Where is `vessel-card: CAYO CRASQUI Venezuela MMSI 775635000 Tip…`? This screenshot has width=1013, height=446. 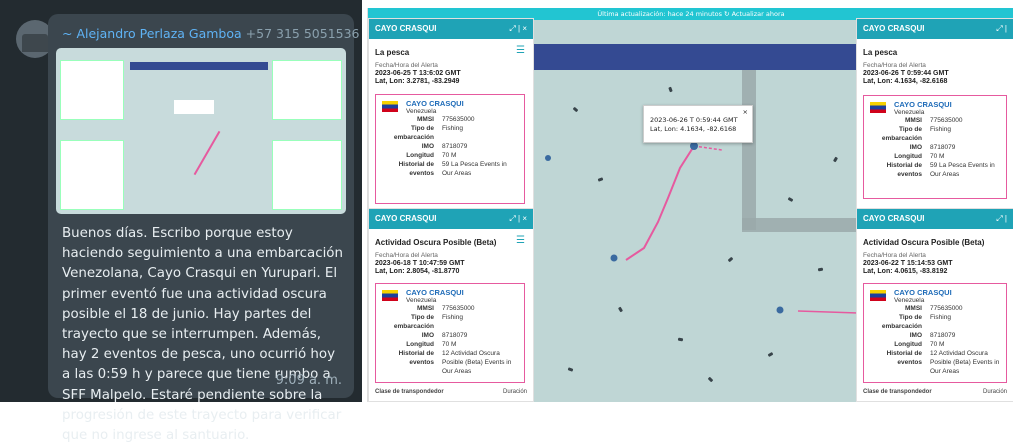 vessel-card: CAYO CRASQUI Venezuela MMSI 775635000 Tip… is located at coordinates (935, 333).